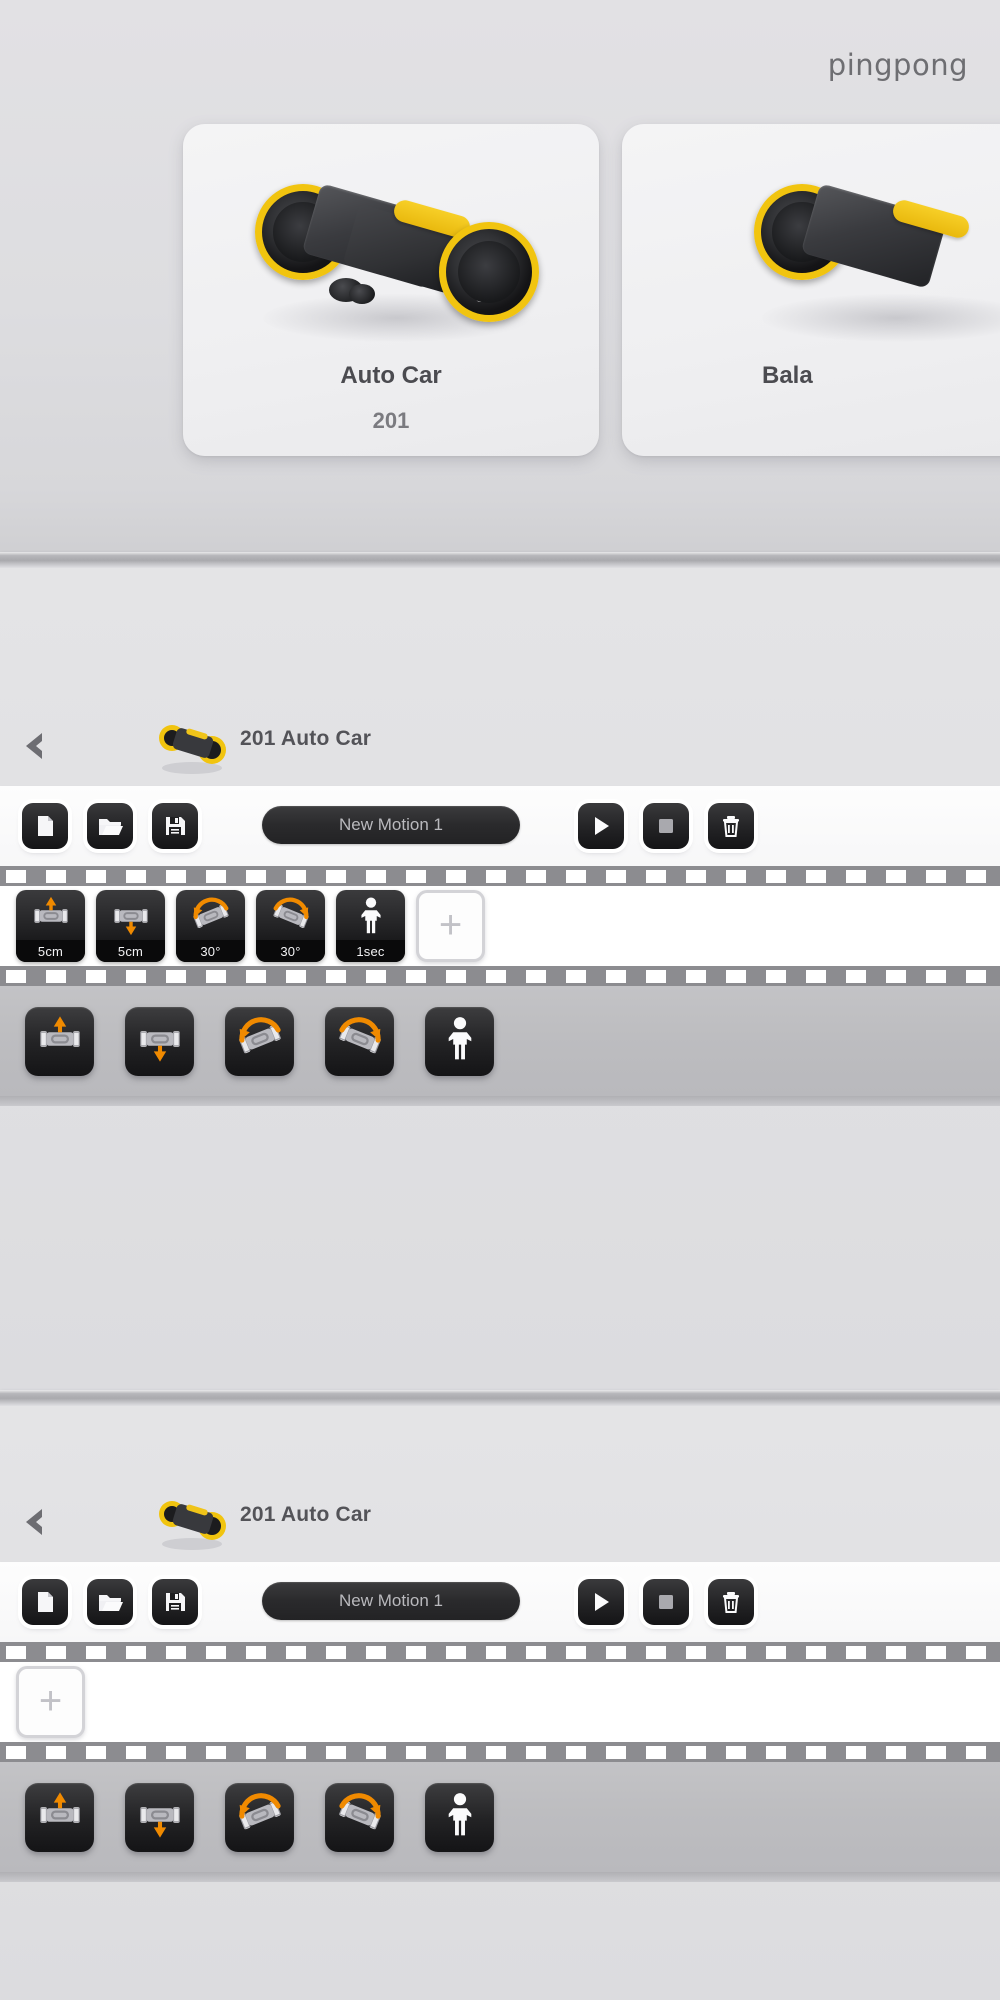 This screenshot has height=2000, width=1000. I want to click on save-disk-icon, so click(175, 826).